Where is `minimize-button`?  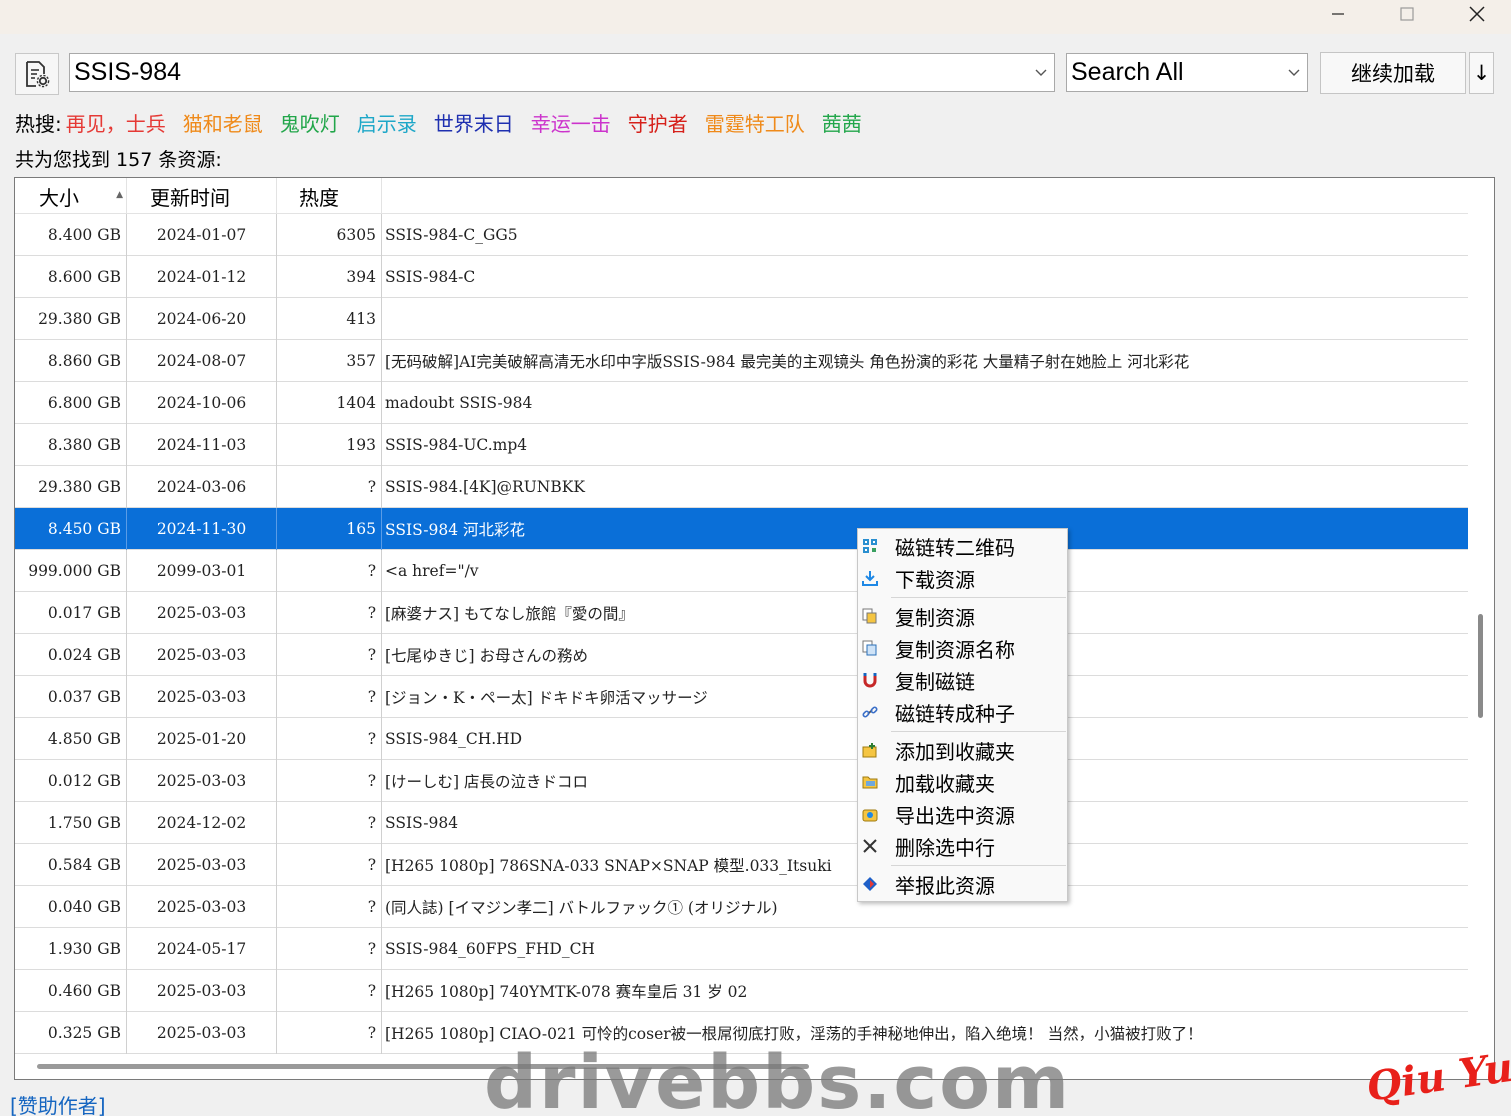 minimize-button is located at coordinates (1338, 14).